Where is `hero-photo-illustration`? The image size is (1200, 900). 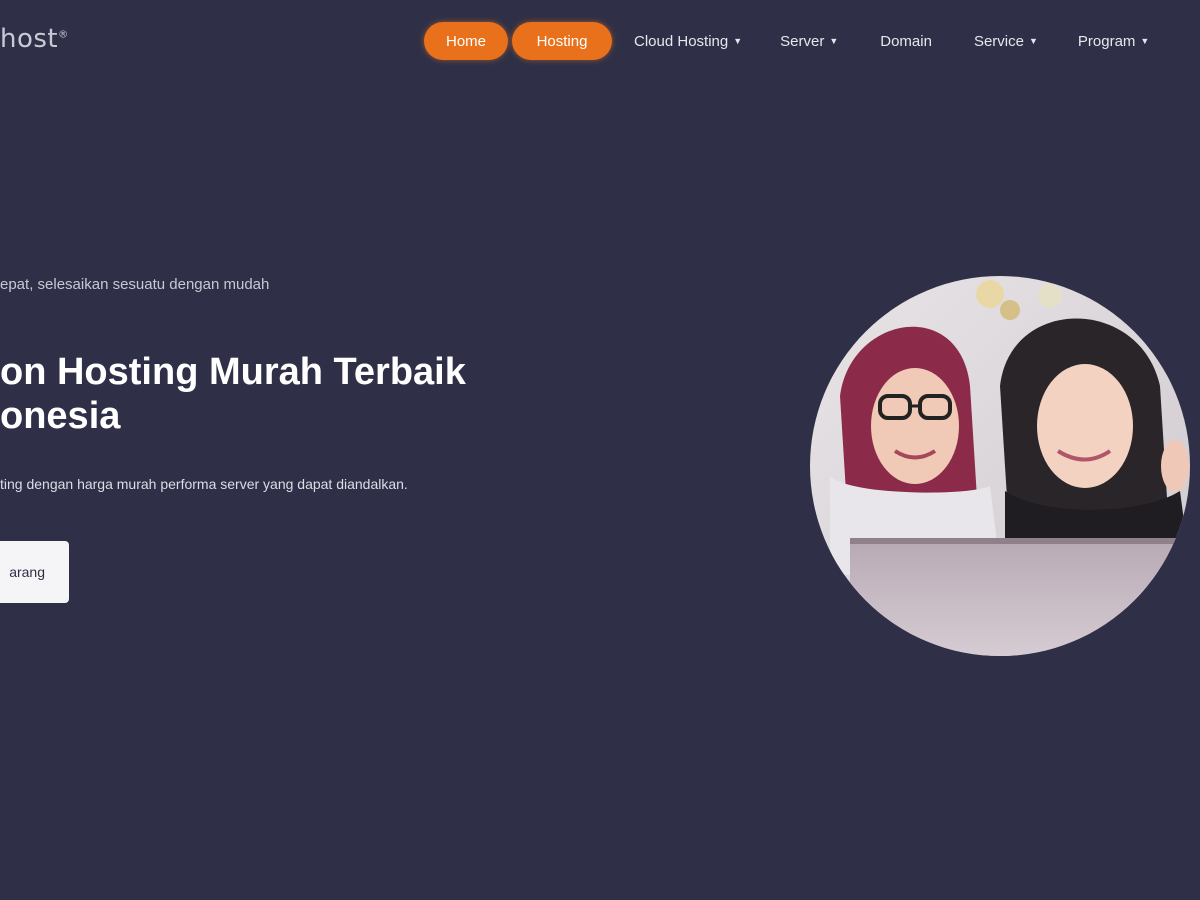
hero-photo-illustration is located at coordinates (1000, 466).